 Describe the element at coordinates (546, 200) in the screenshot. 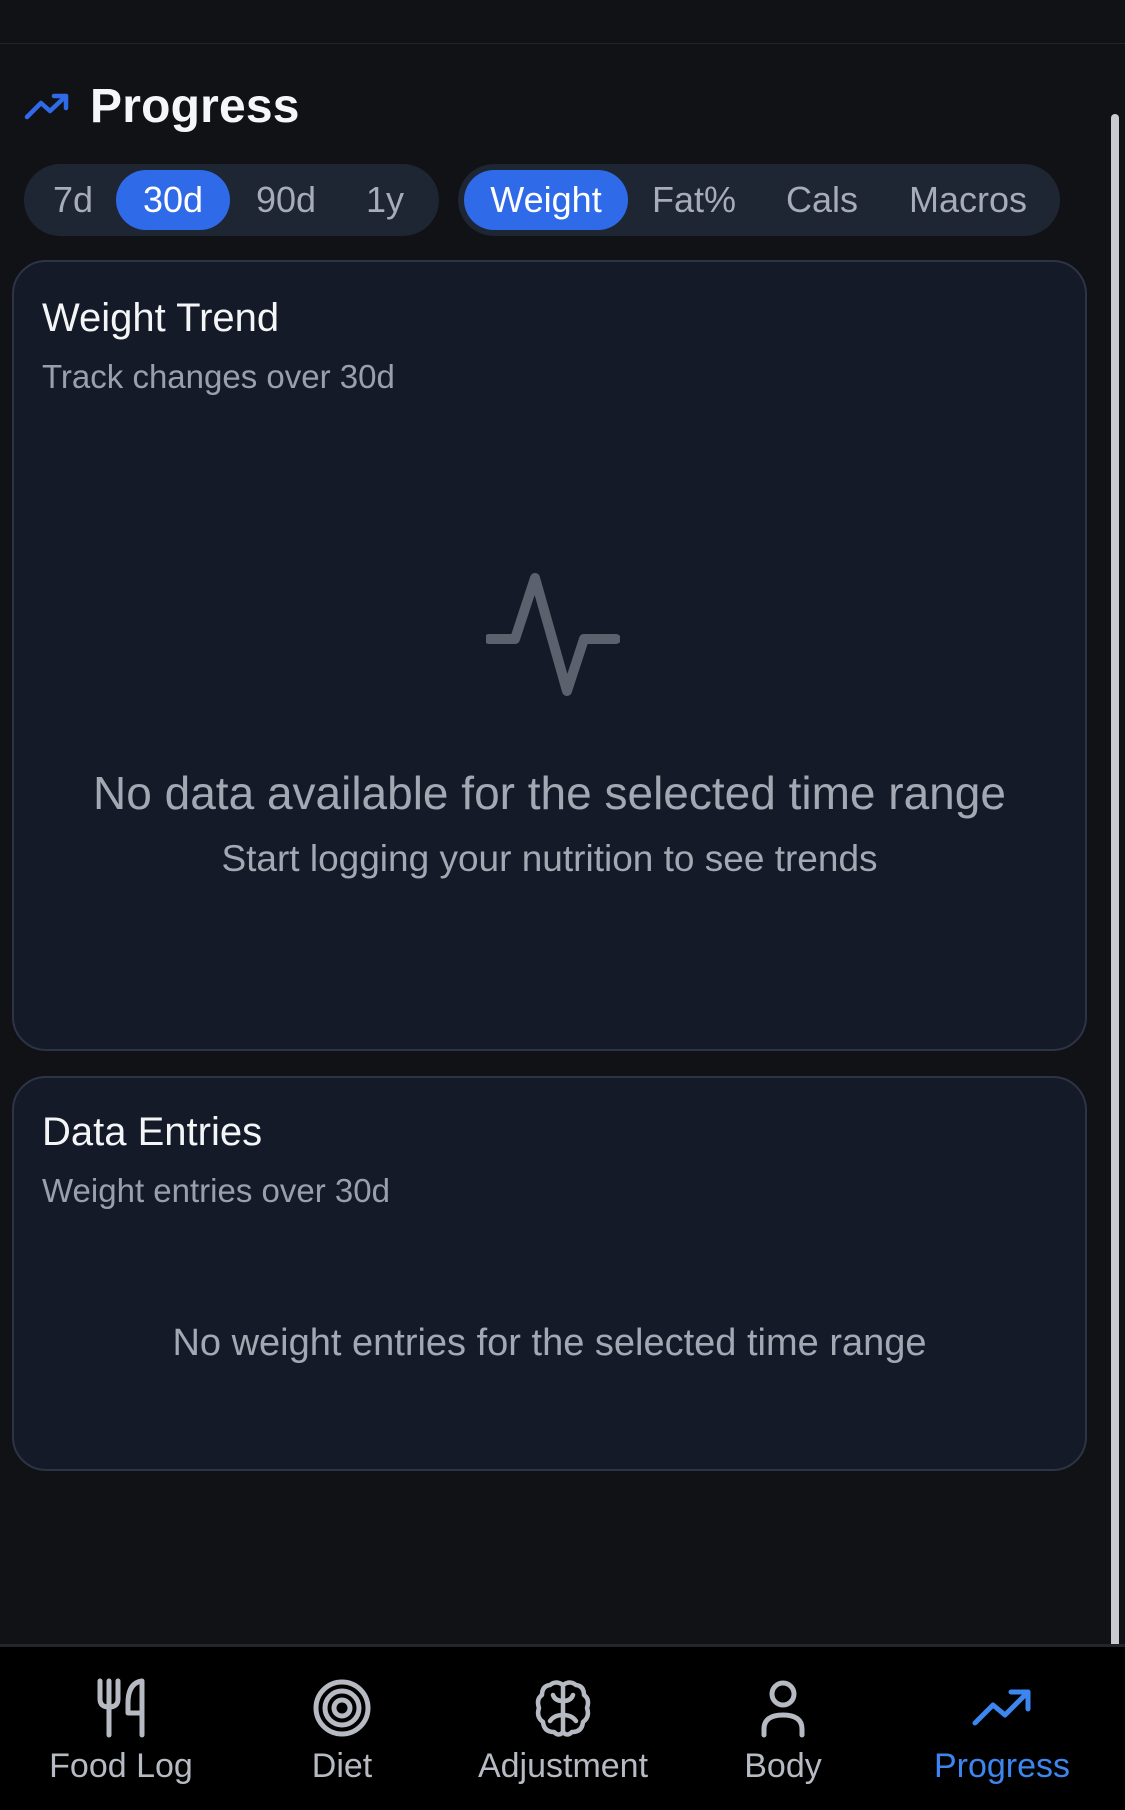

I see `metric-option-weight: Weight` at that location.